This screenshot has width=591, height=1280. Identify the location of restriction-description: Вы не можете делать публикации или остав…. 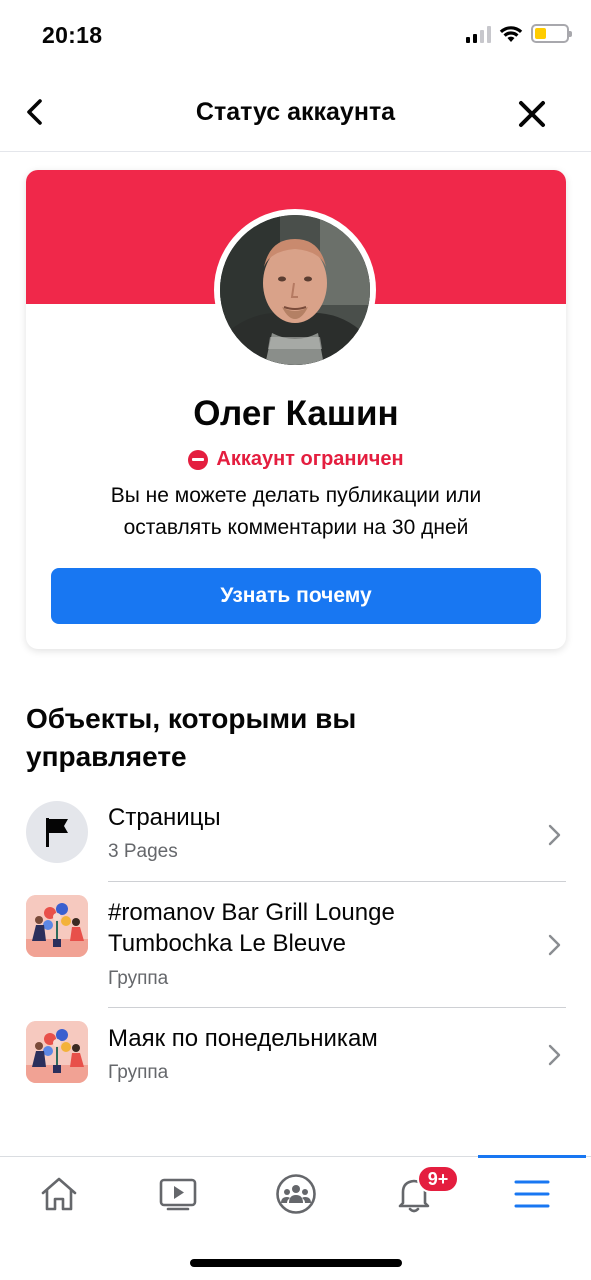
(296, 512).